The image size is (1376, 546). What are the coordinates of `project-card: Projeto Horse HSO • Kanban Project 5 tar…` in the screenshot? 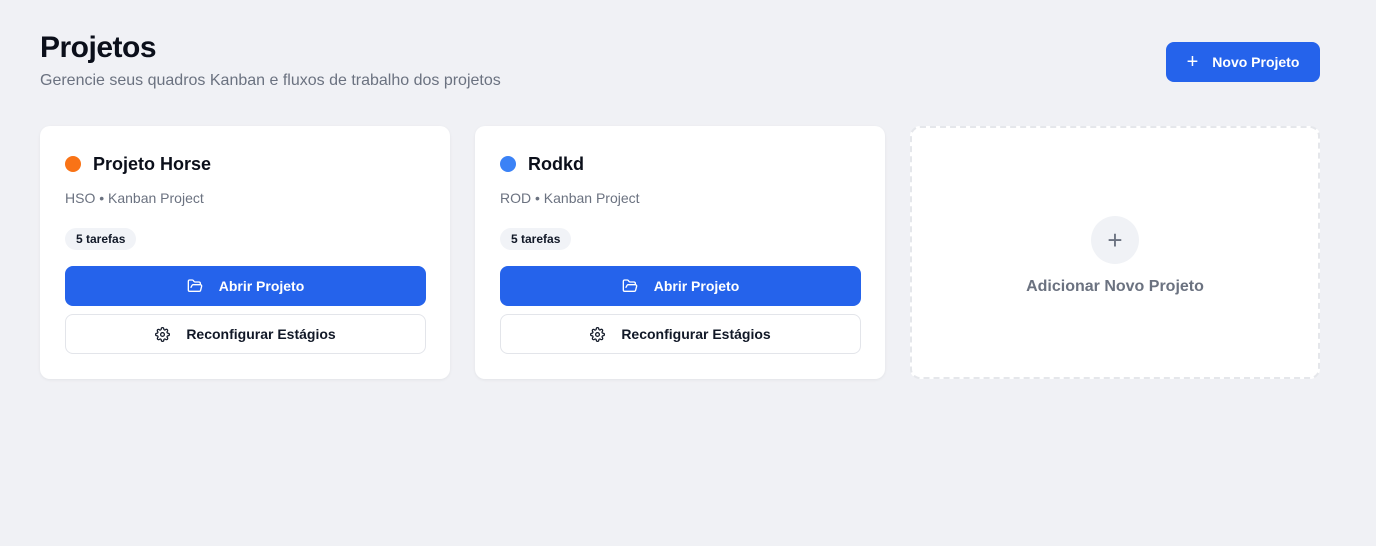 It's located at (245, 252).